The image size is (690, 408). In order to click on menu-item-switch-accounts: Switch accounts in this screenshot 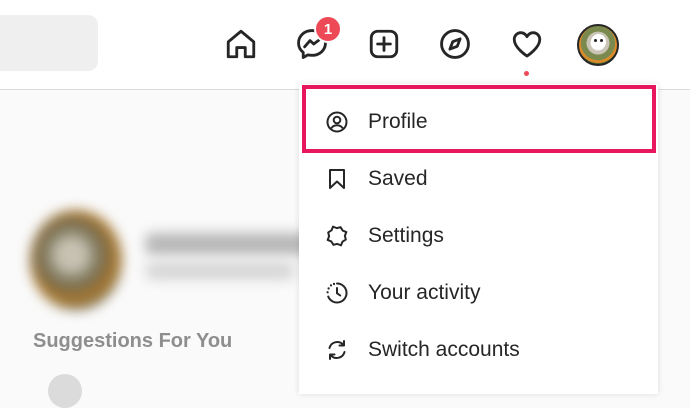, I will do `click(478, 350)`.